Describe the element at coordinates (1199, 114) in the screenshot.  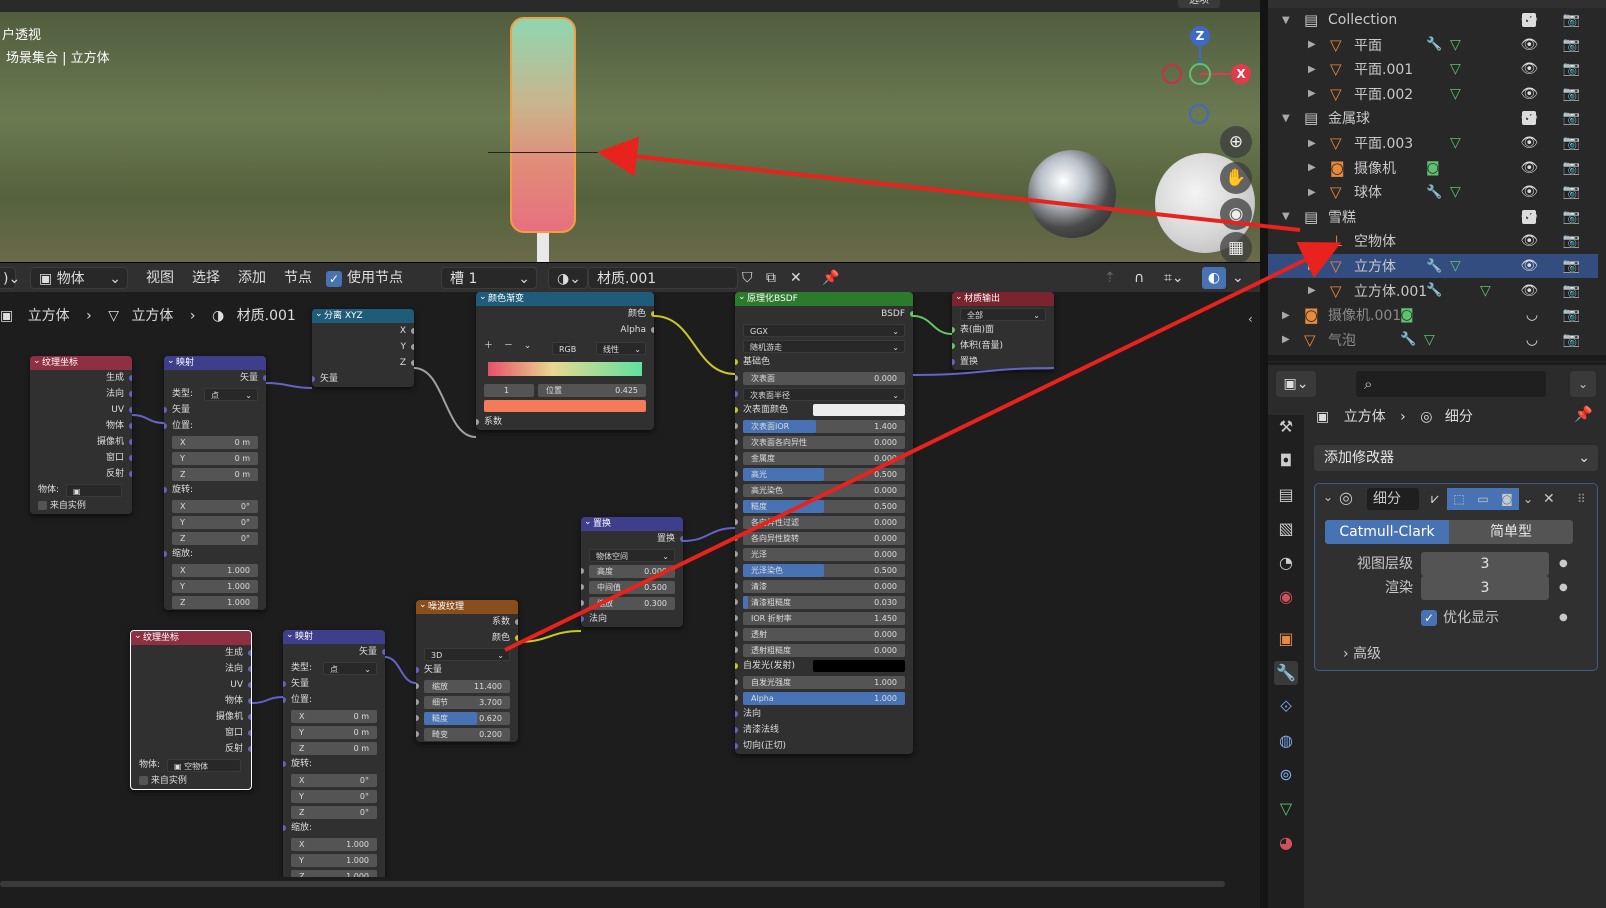
I see `gizmo-neg-z` at that location.